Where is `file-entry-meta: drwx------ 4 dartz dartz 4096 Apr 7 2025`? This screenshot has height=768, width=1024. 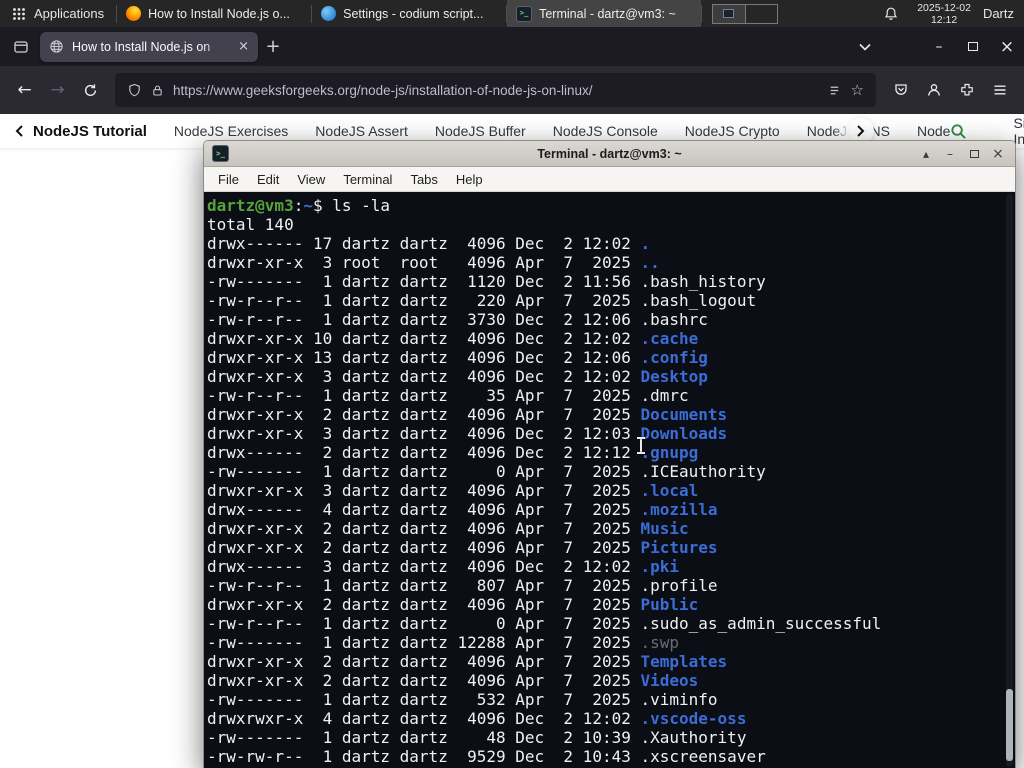
file-entry-meta: drwx------ 4 dartz dartz 4096 Apr 7 2025 is located at coordinates (424, 509).